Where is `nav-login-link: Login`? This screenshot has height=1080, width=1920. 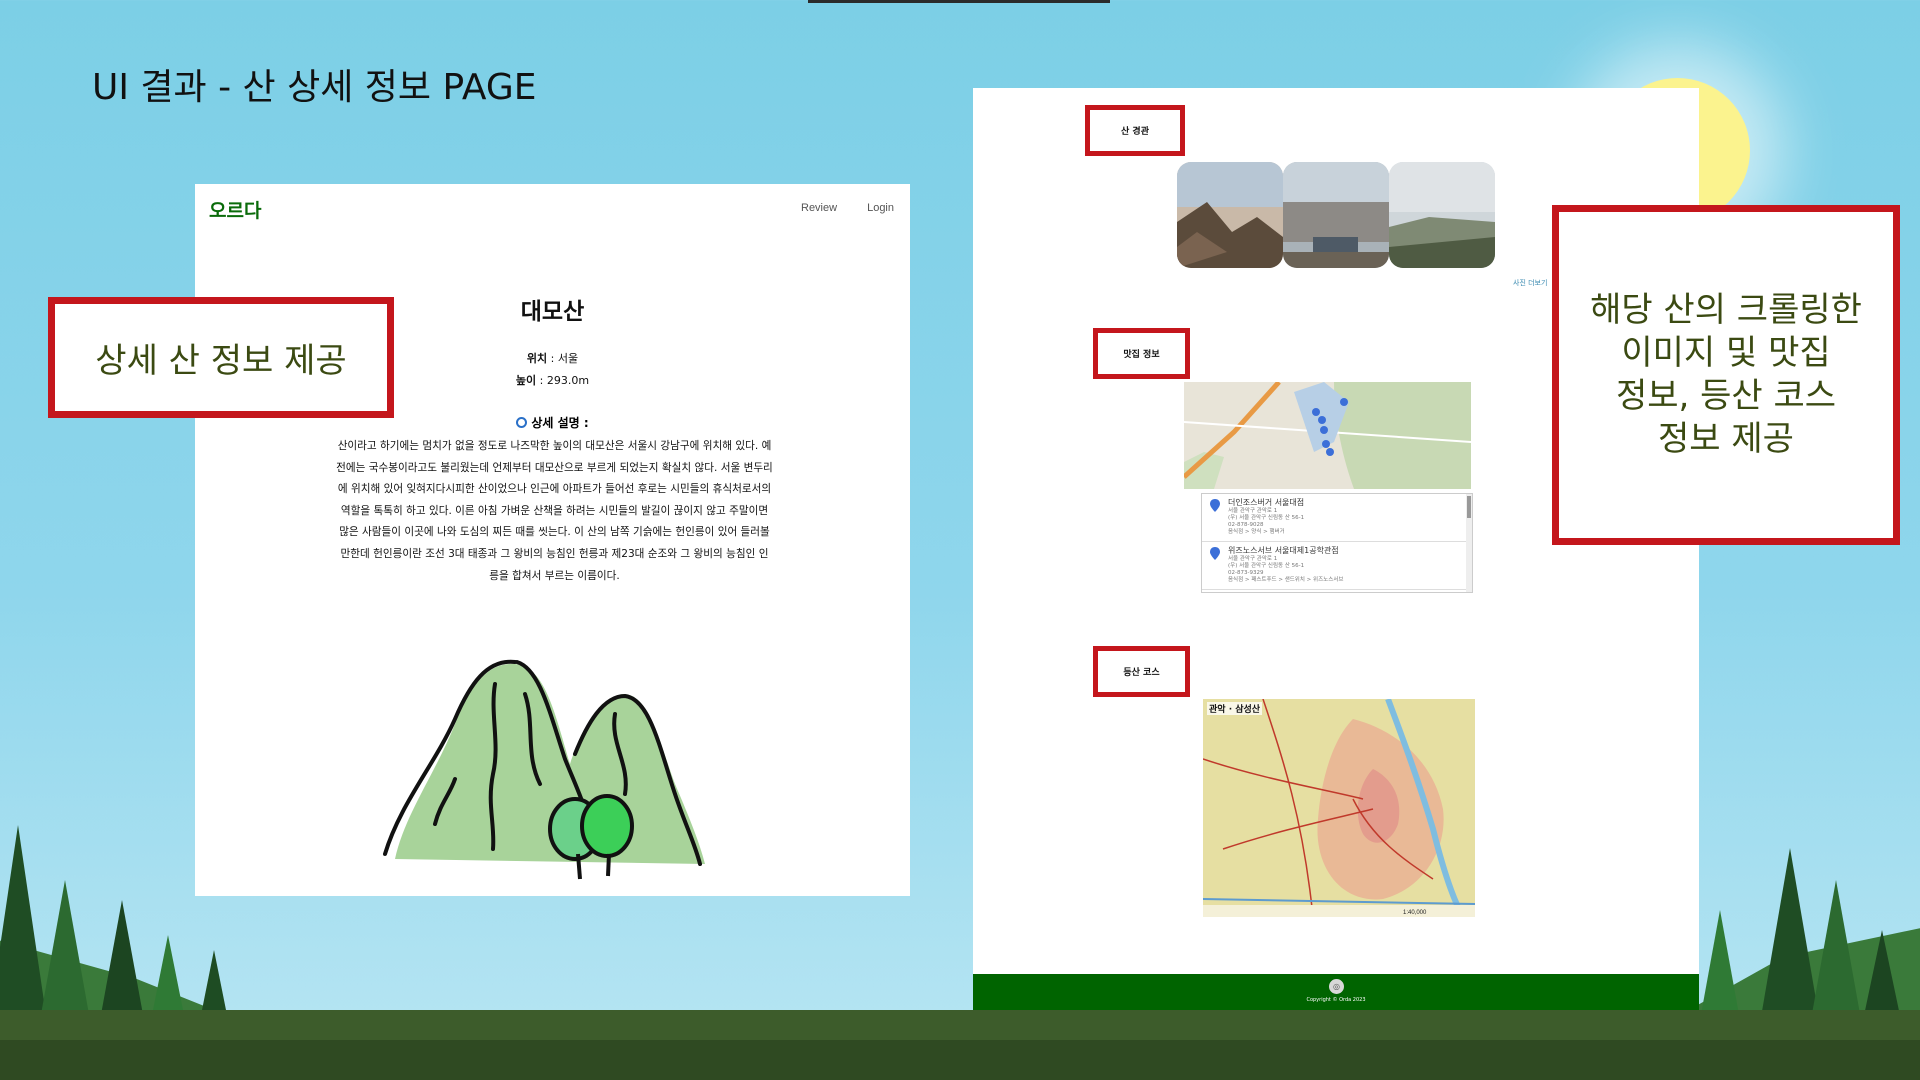
nav-login-link: Login is located at coordinates (880, 208).